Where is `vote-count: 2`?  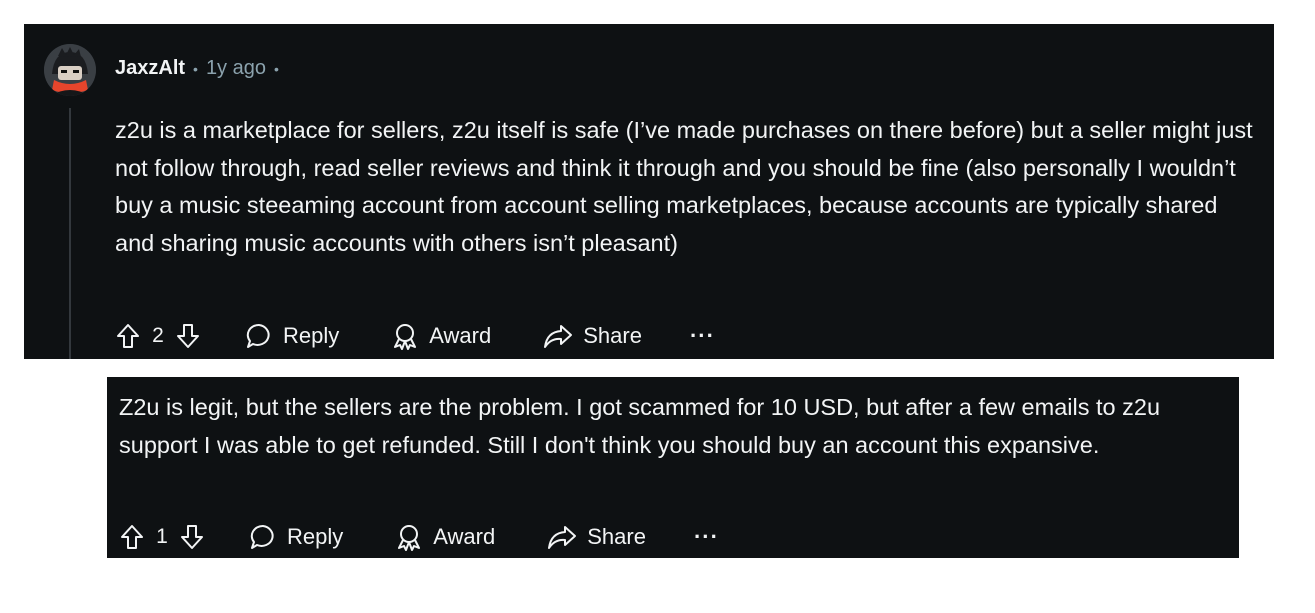
vote-count: 2 is located at coordinates (158, 335).